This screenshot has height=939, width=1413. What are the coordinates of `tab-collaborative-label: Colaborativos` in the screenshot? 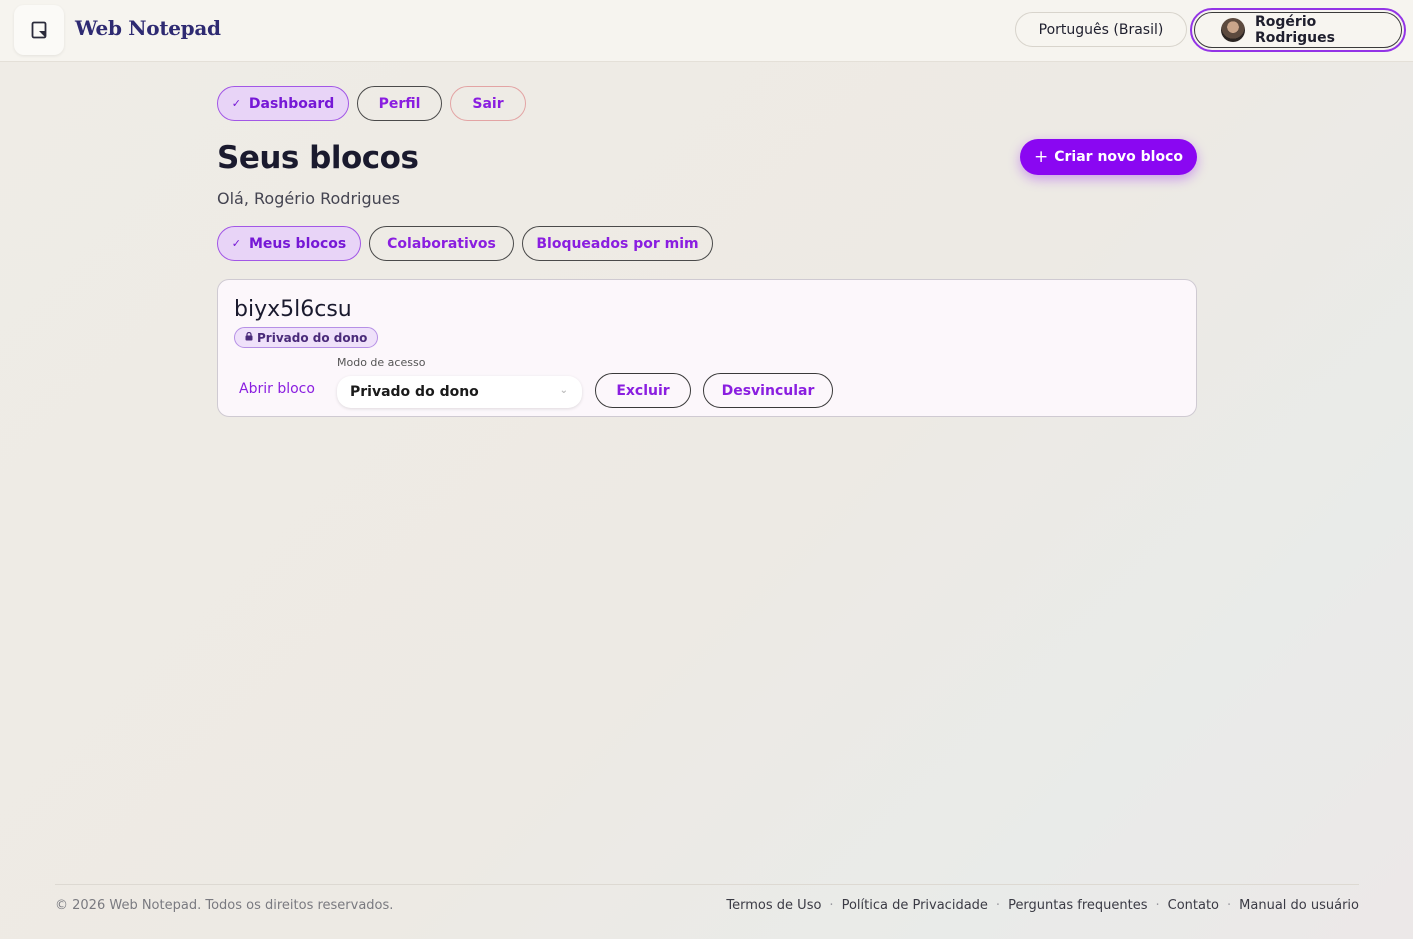 It's located at (441, 243).